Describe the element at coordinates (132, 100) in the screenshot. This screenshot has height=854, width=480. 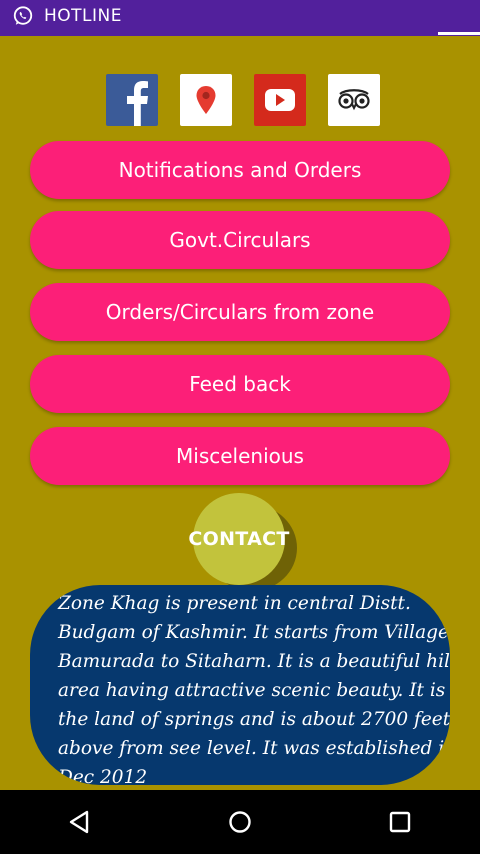
I see `facebook-icon` at that location.